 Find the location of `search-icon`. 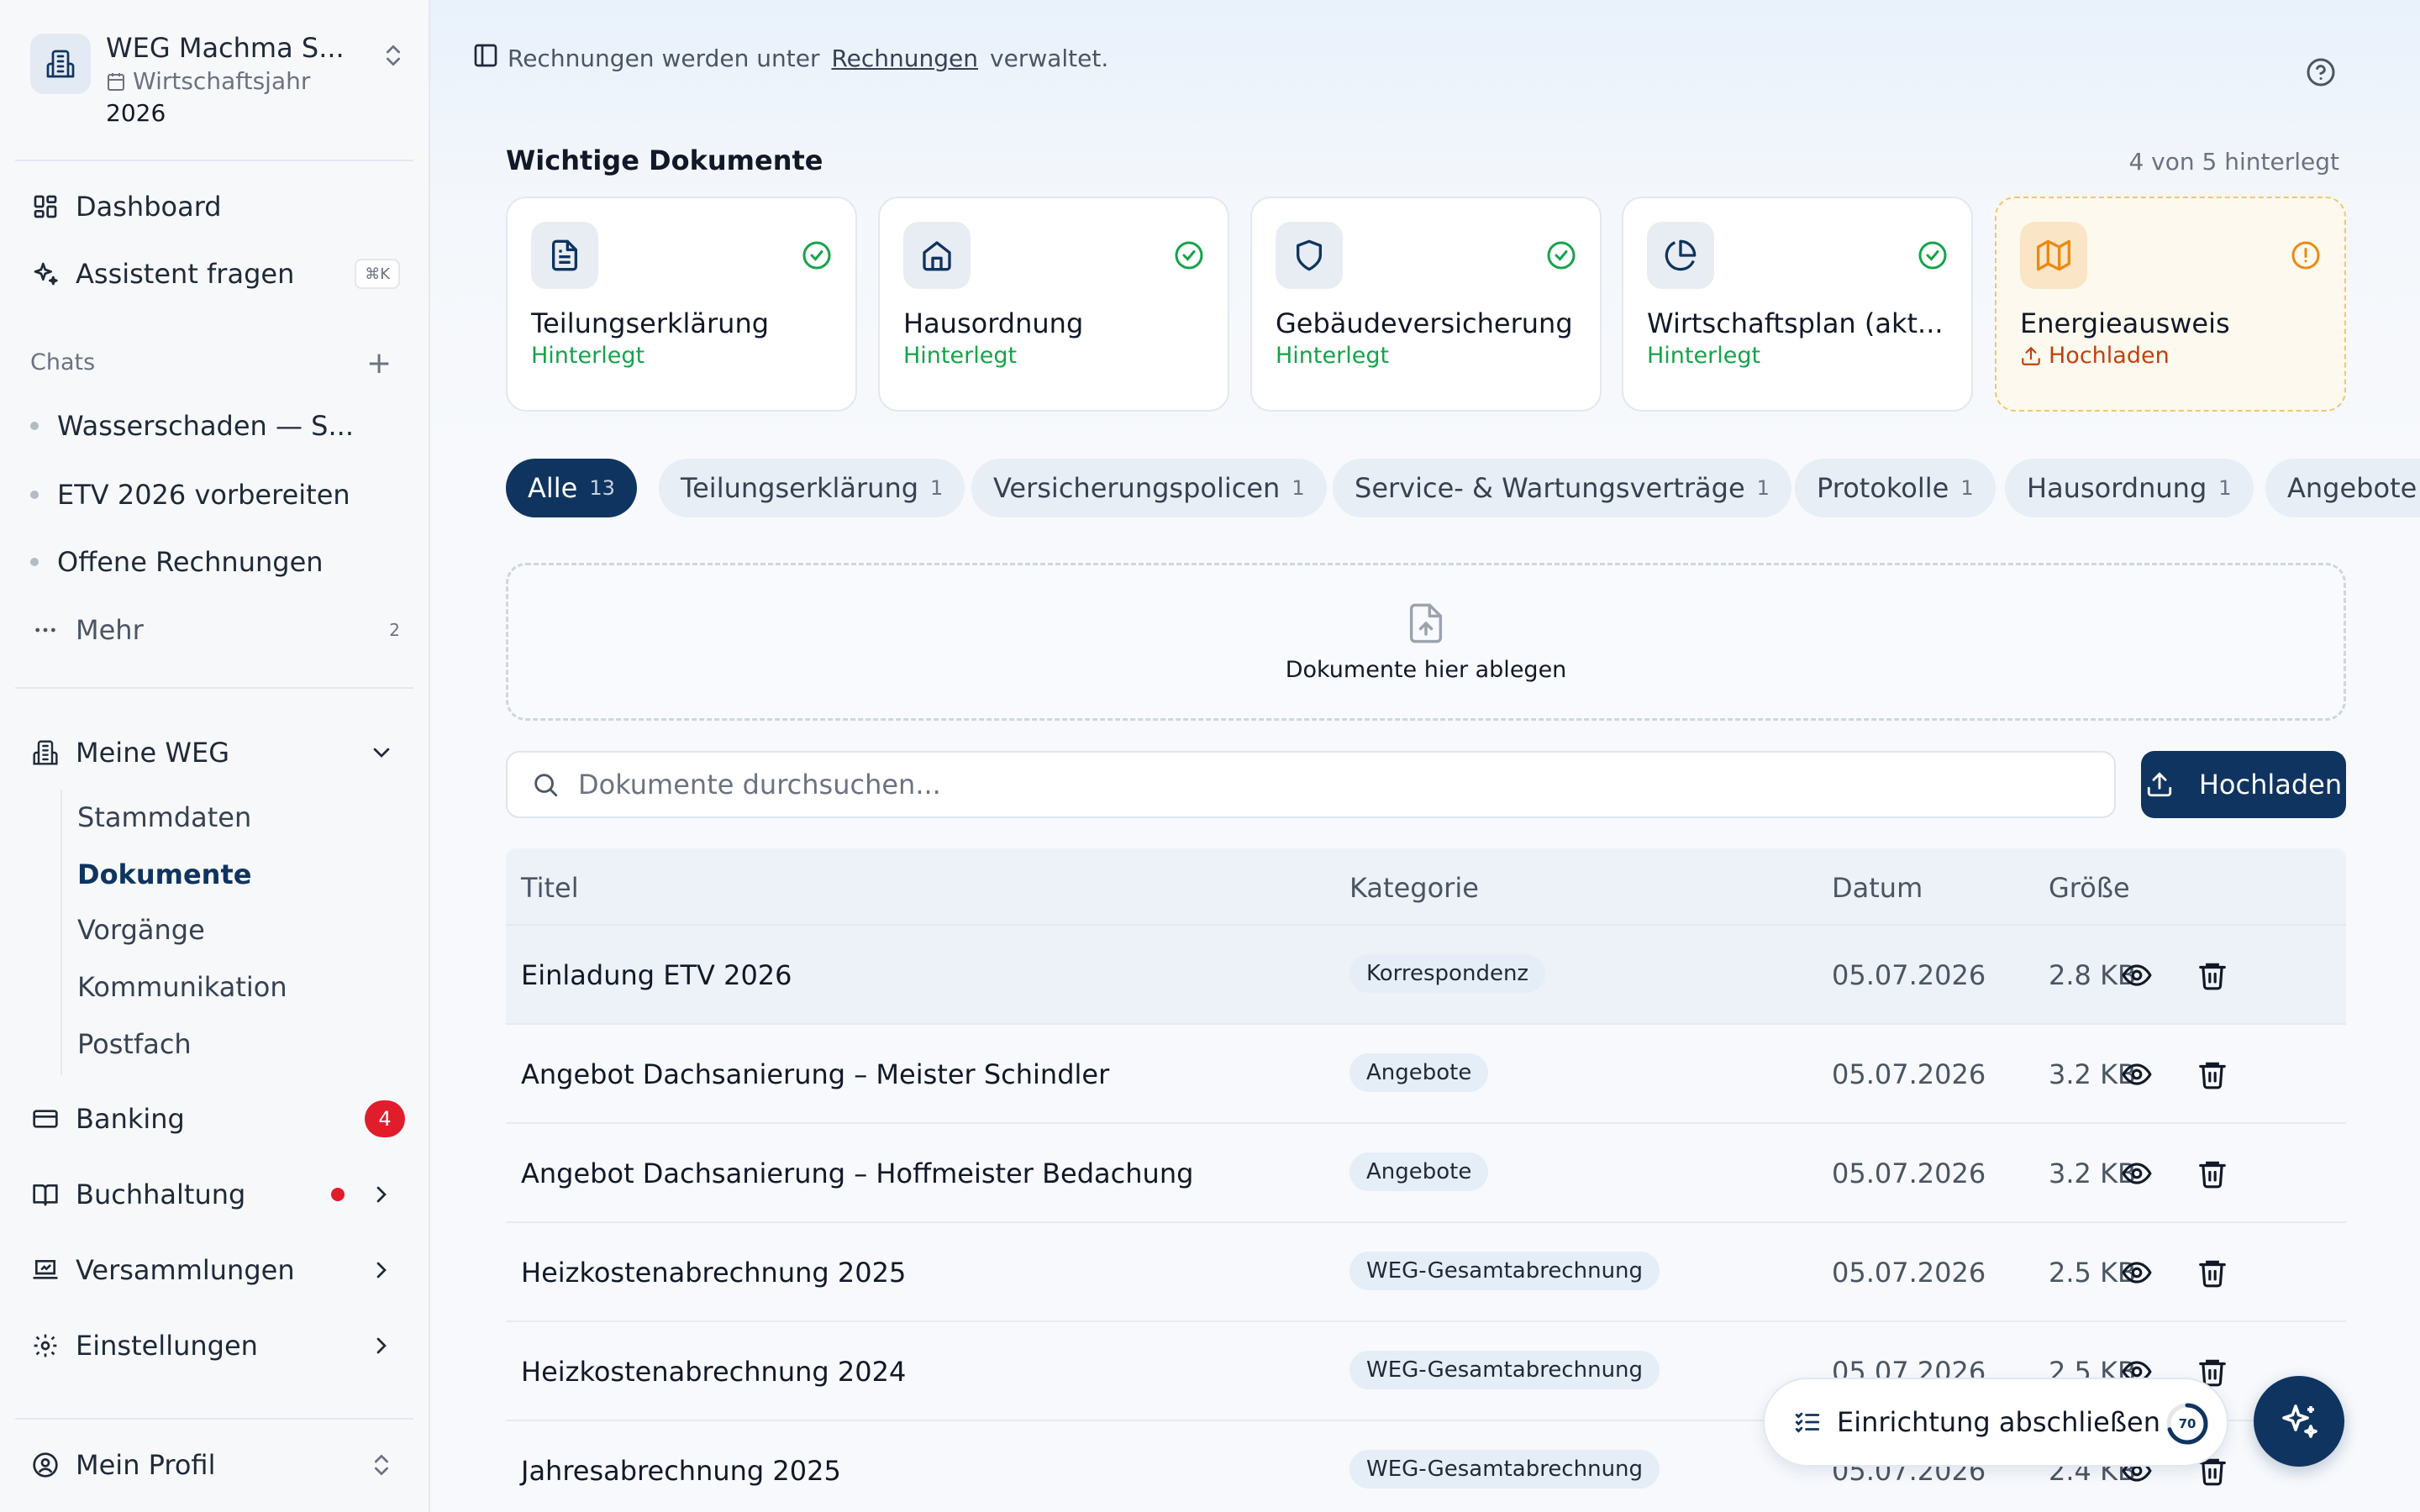

search-icon is located at coordinates (546, 785).